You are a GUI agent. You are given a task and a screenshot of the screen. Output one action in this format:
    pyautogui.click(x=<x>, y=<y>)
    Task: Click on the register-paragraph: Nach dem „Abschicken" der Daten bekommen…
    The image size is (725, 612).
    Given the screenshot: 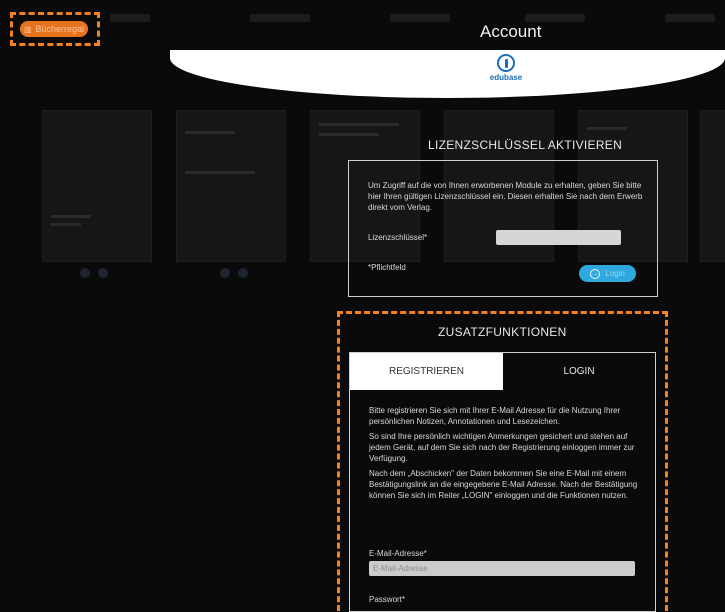 What is the action you would take?
    pyautogui.click(x=503, y=484)
    